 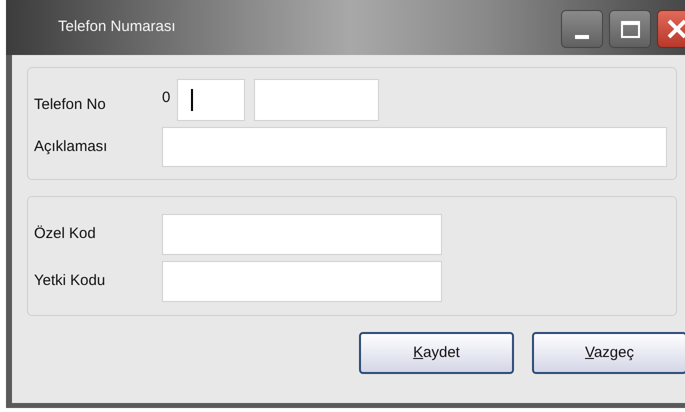 What do you see at coordinates (608, 353) in the screenshot?
I see `dialog-button: Vazgeç` at bounding box center [608, 353].